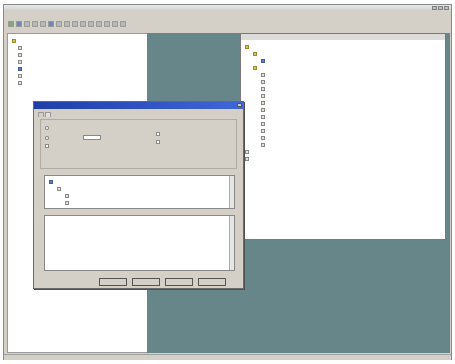 This screenshot has height=364, width=455. I want to click on dialog-buttons, so click(162, 282).